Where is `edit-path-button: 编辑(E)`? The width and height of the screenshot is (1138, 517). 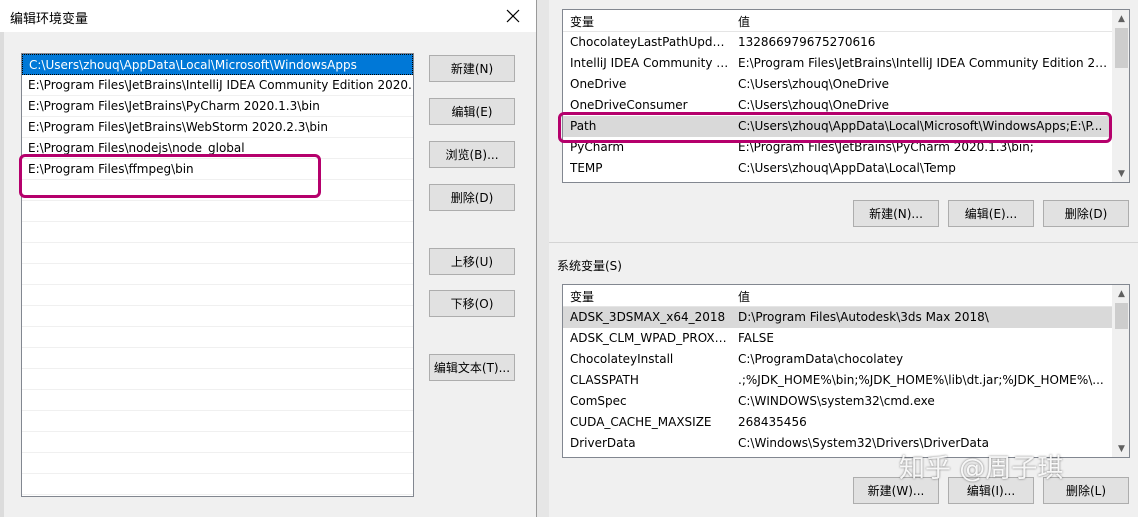 edit-path-button: 编辑(E) is located at coordinates (472, 111).